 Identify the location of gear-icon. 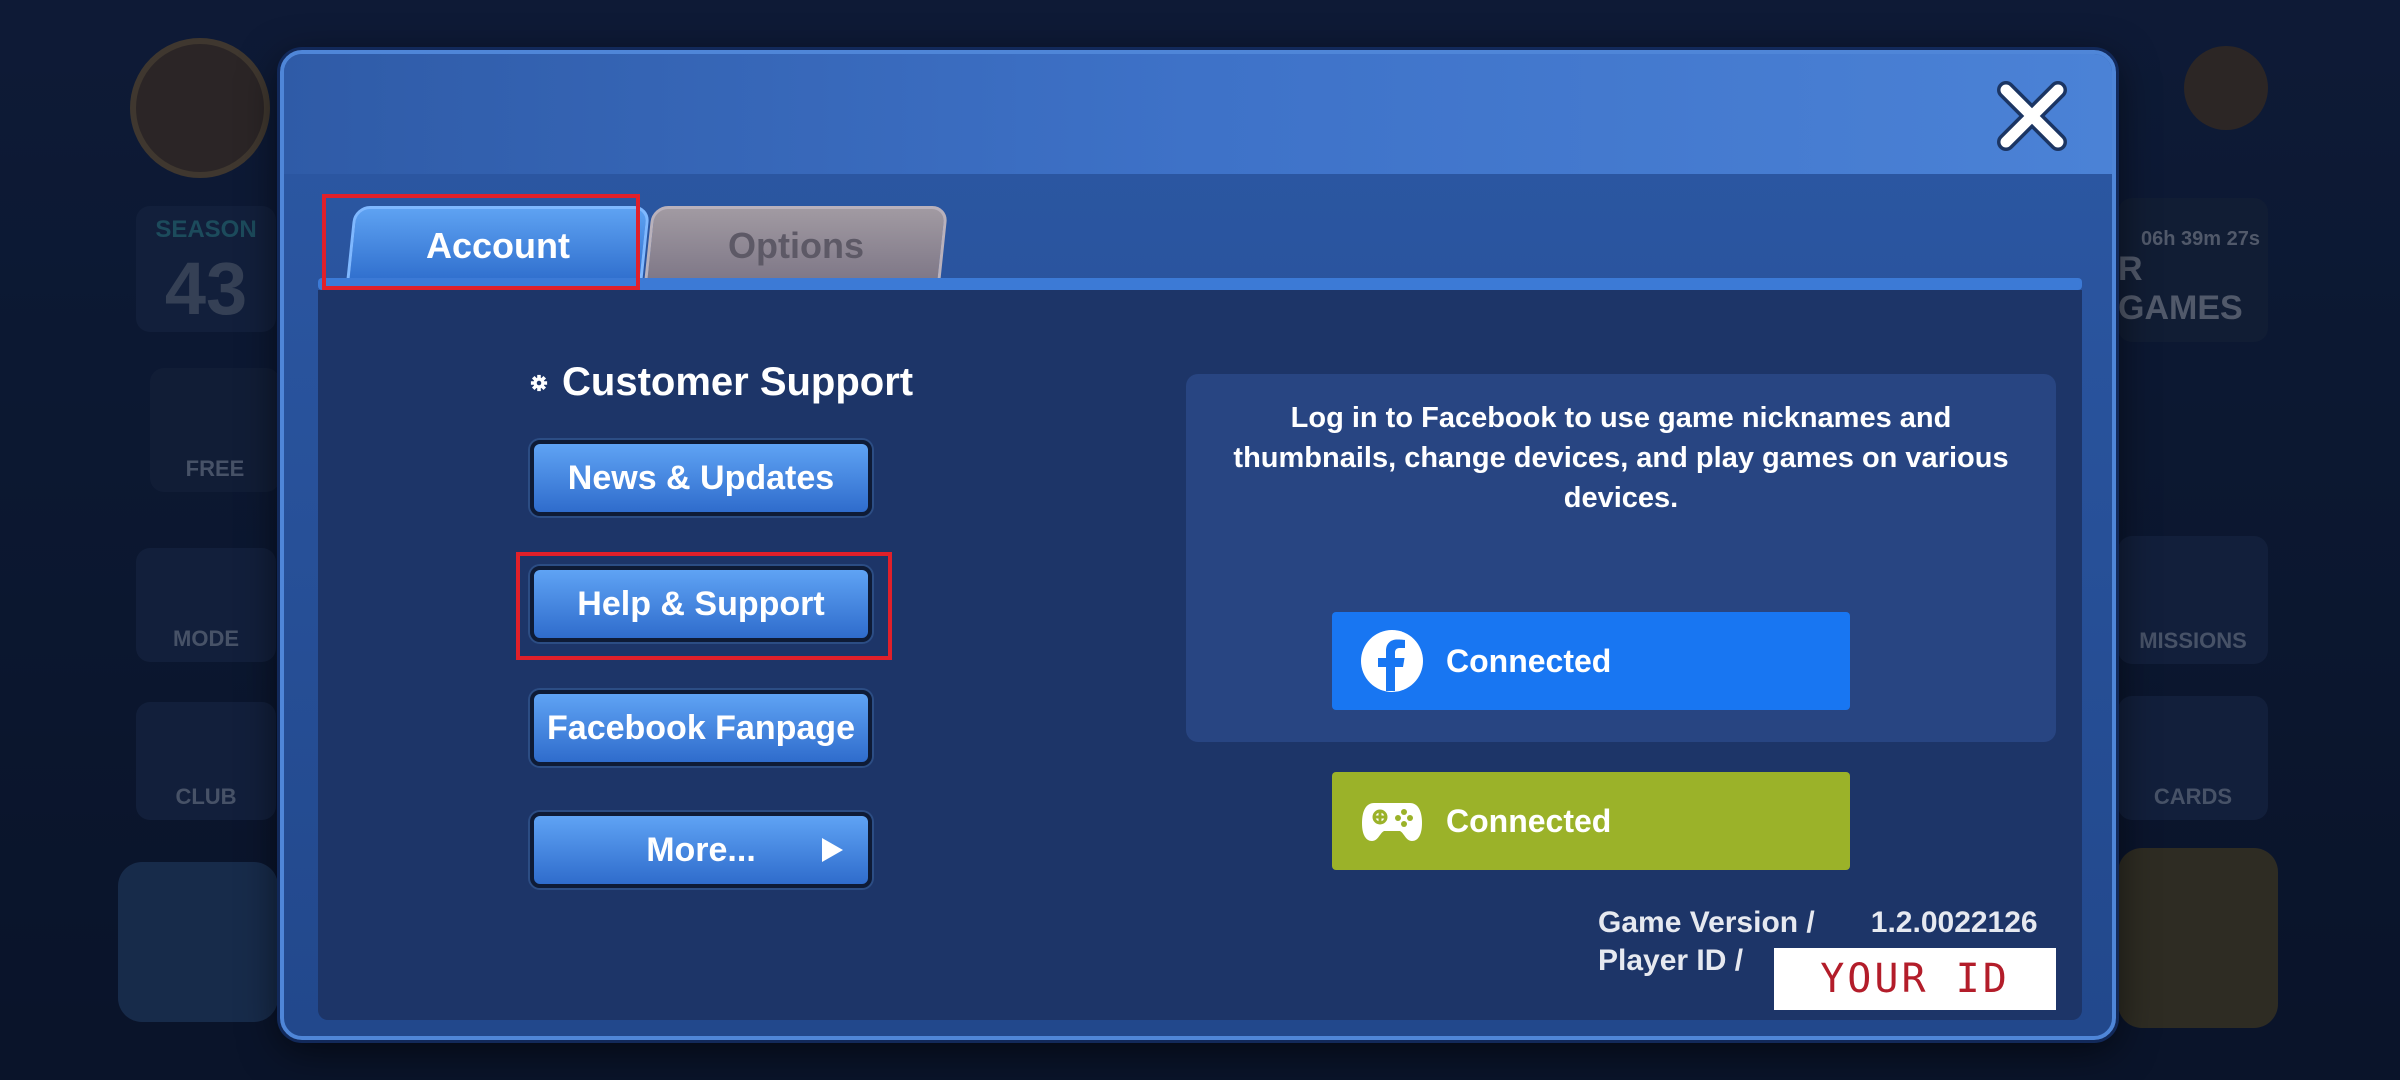
(539, 382).